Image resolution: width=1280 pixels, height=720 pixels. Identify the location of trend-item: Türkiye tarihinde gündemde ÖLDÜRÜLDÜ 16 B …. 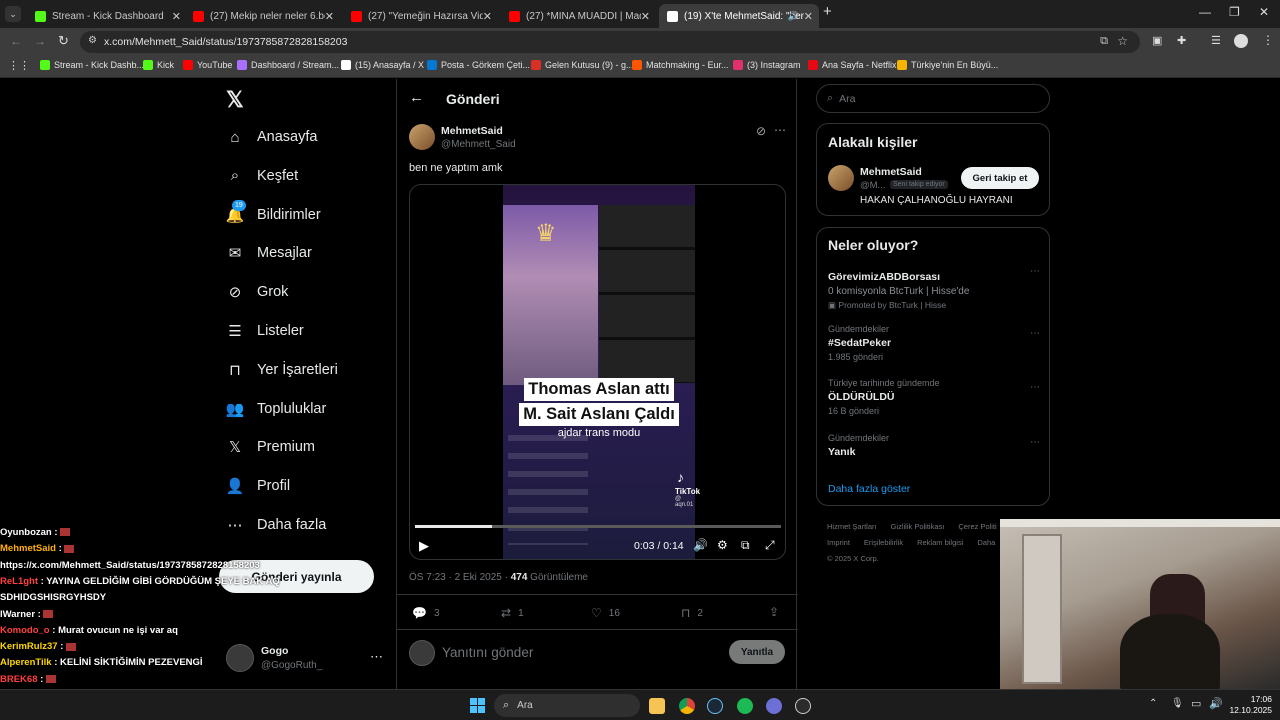
(934, 397).